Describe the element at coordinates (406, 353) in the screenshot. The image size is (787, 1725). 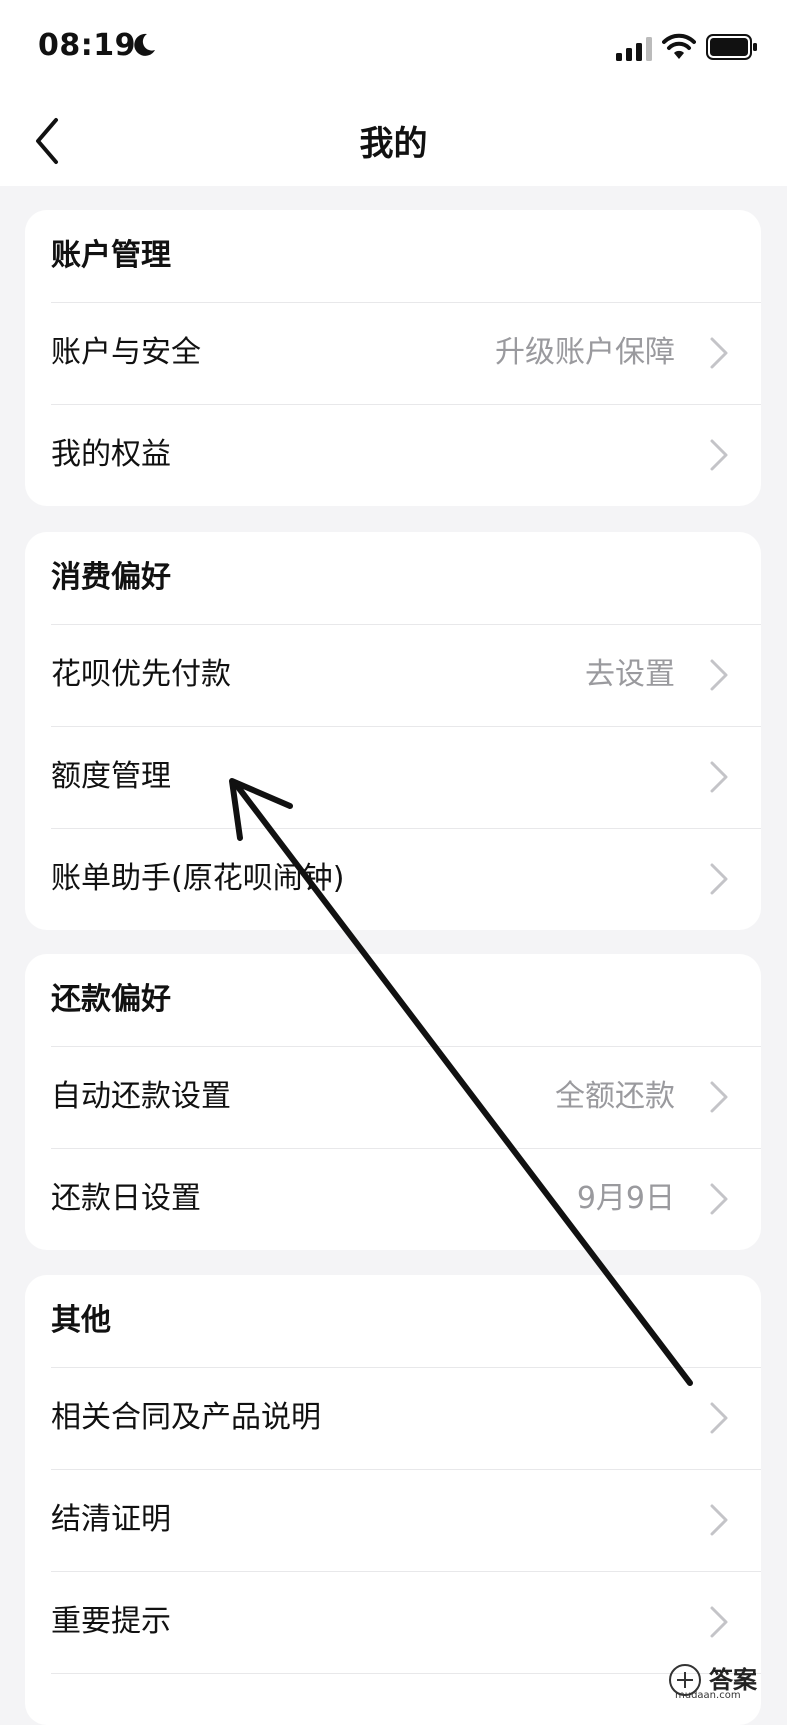
I see `row-account-security: 账户与安全 升级账户保障` at that location.